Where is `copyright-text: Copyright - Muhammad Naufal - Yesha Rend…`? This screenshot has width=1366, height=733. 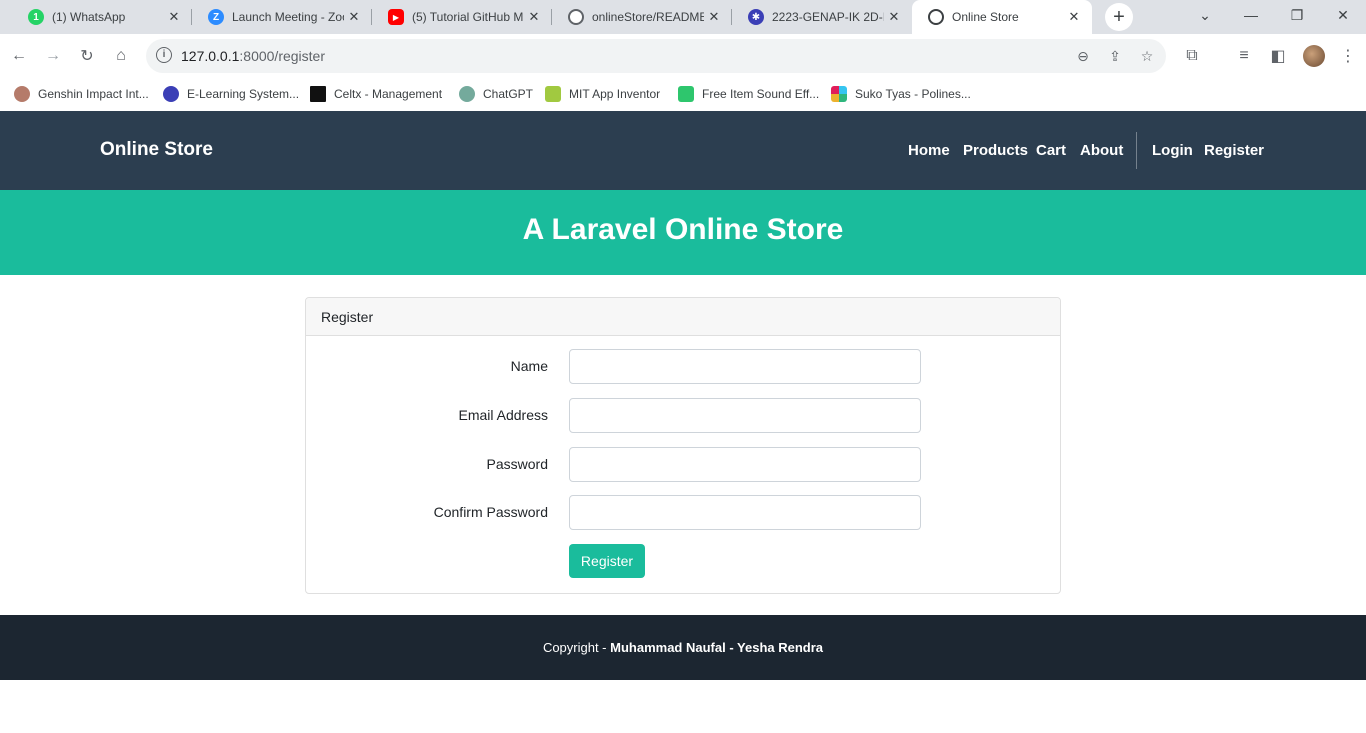
copyright-text: Copyright - Muhammad Naufal - Yesha Rend… is located at coordinates (683, 647).